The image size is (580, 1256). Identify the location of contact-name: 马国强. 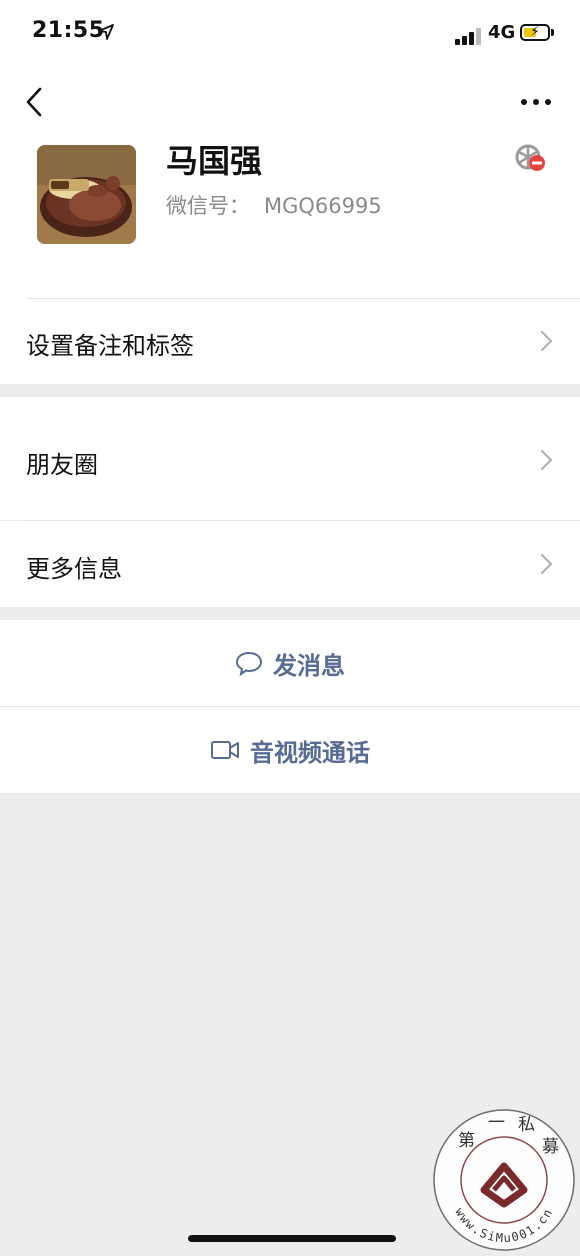
(214, 161).